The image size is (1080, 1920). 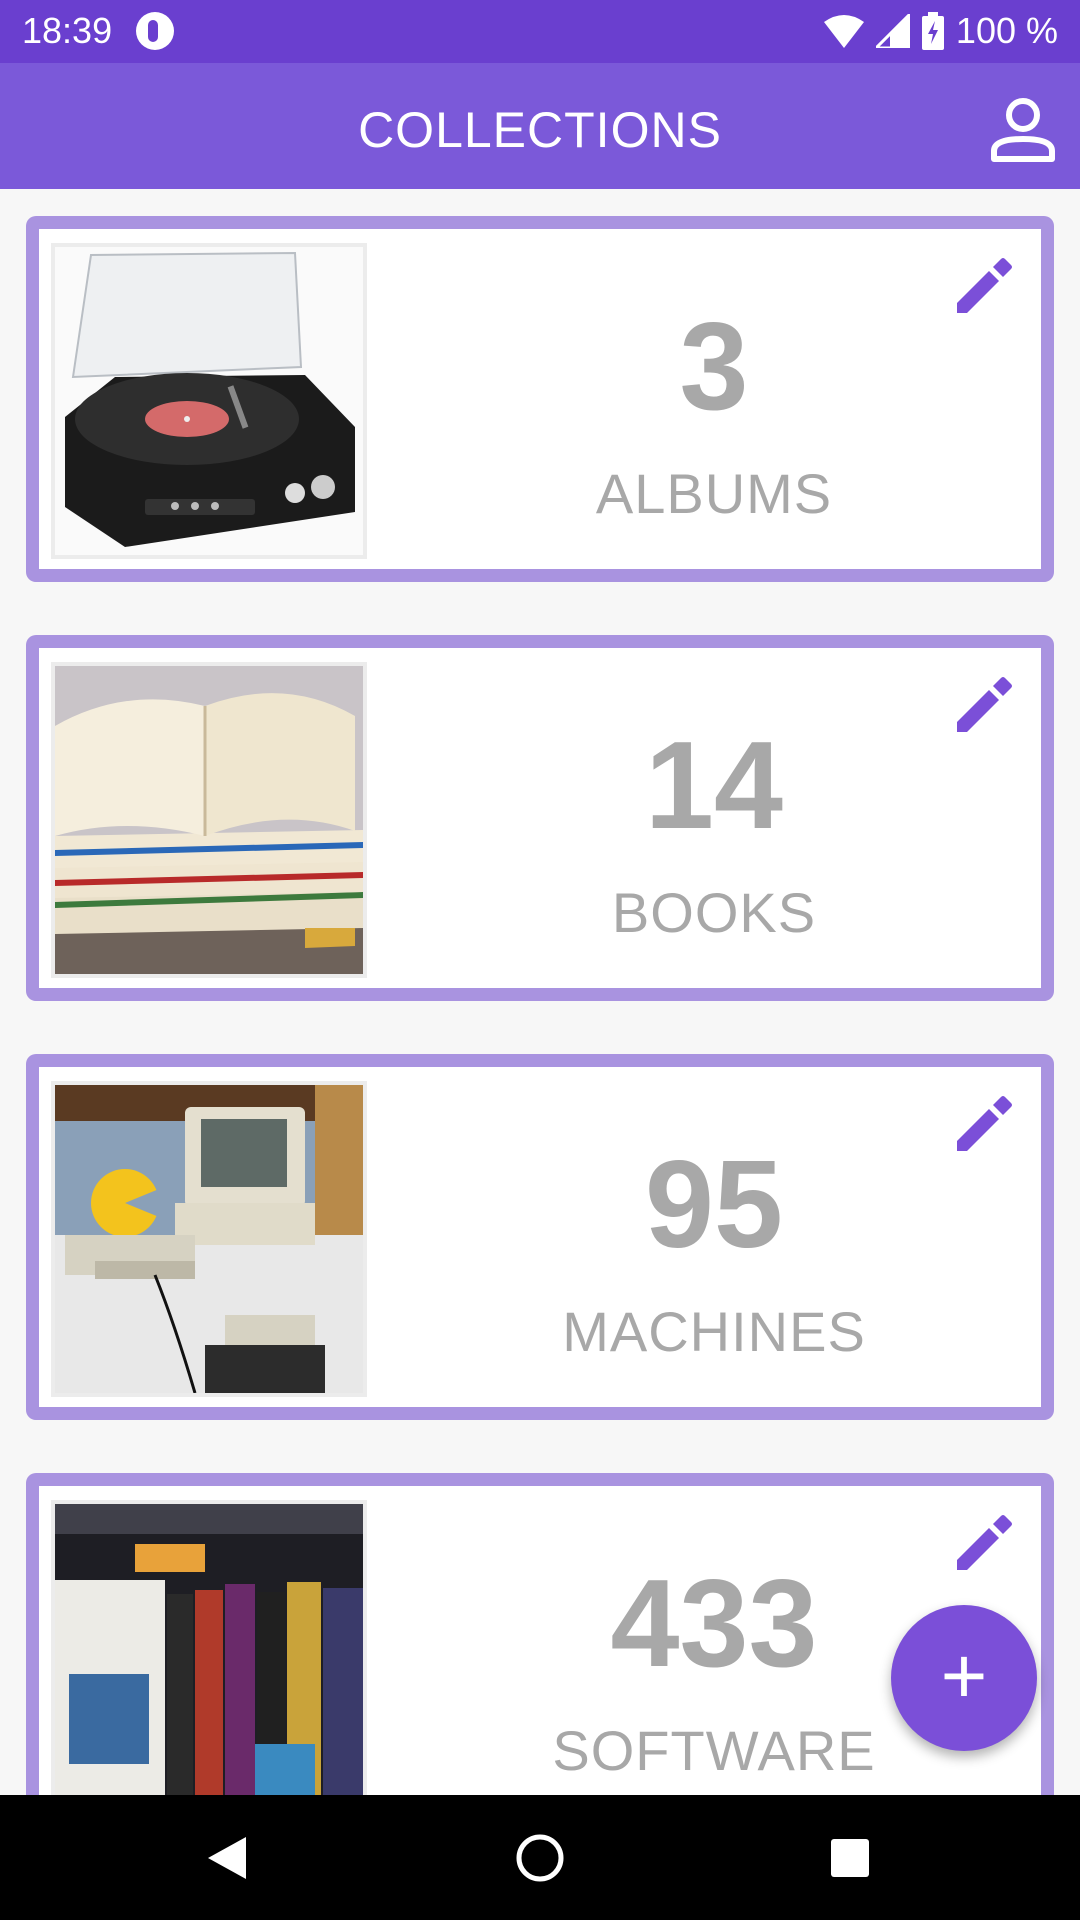 I want to click on page-title: COLLECTIONS, so click(x=540, y=130).